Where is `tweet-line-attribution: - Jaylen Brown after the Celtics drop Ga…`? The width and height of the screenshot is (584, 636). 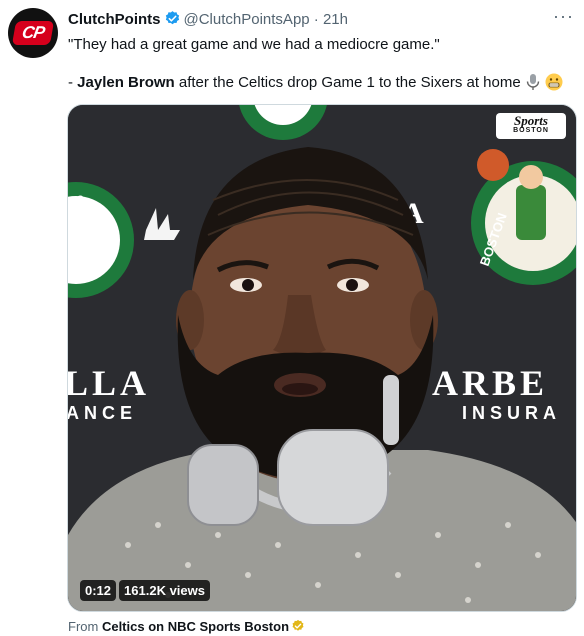
tweet-line-attribution: - Jaylen Brown after the Celtics drop Ga… is located at coordinates (315, 85).